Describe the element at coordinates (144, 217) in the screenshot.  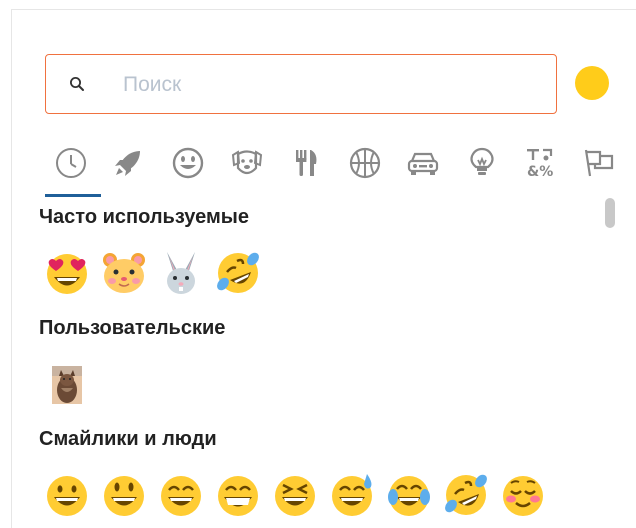
I see `section-title-frequent: Часто используемые` at that location.